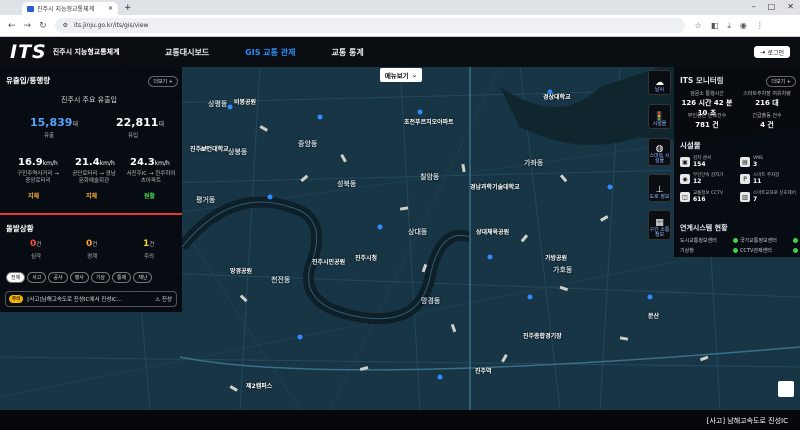  Describe the element at coordinates (281, 280) in the screenshot. I see `map-label: 천전동` at that location.